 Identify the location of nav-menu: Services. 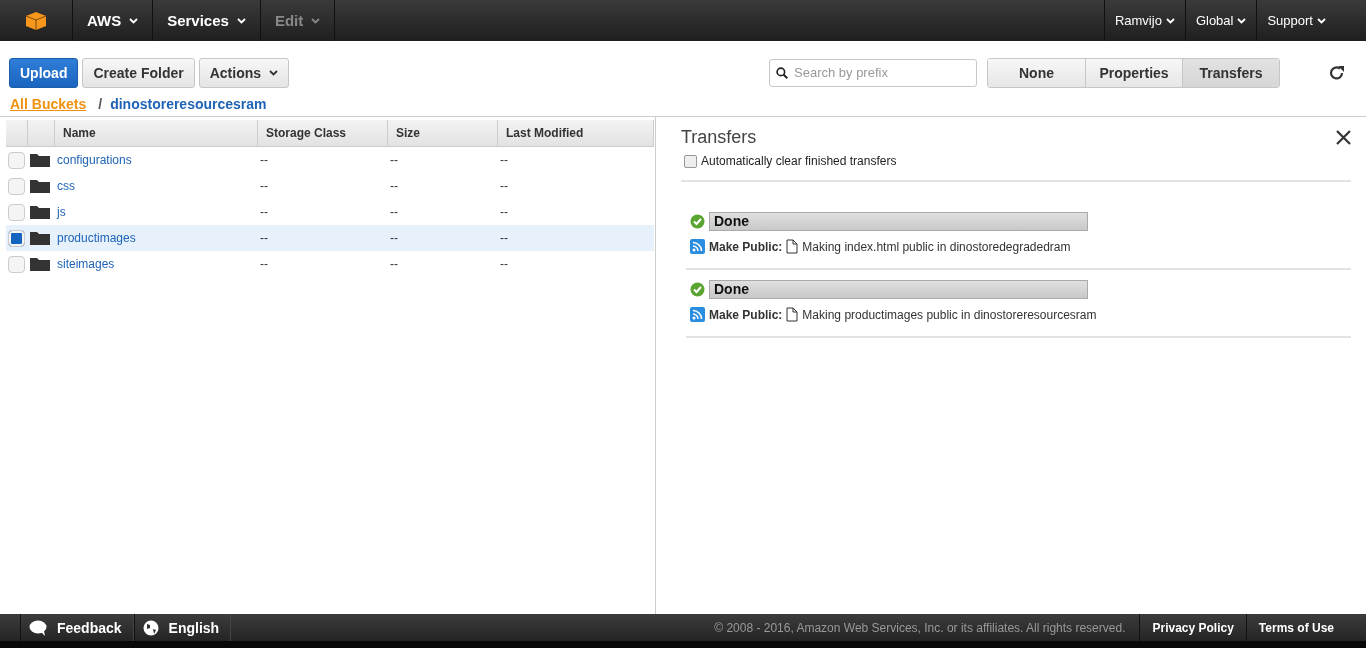
(207, 20).